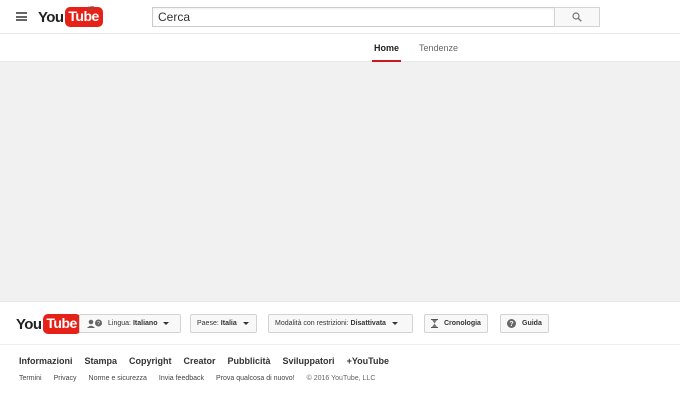 This screenshot has width=680, height=400. I want to click on footer-link-send-feedback: Invia feedback, so click(181, 378).